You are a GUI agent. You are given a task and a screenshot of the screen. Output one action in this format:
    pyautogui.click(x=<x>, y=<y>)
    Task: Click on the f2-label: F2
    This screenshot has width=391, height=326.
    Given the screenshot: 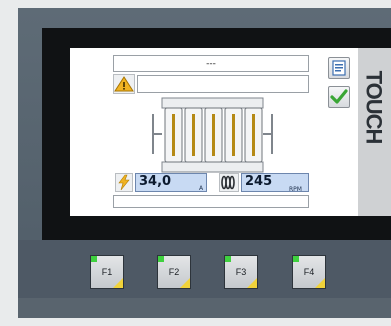 What is the action you would take?
    pyautogui.click(x=174, y=272)
    